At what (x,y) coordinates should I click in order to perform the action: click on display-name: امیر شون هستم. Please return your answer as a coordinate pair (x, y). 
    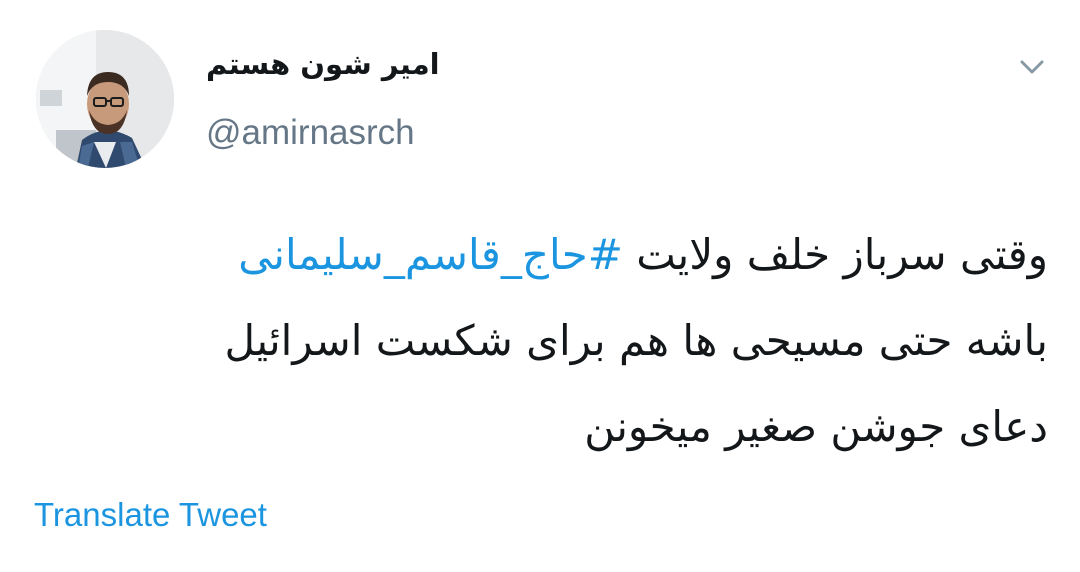
    Looking at the image, I should click on (336, 64).